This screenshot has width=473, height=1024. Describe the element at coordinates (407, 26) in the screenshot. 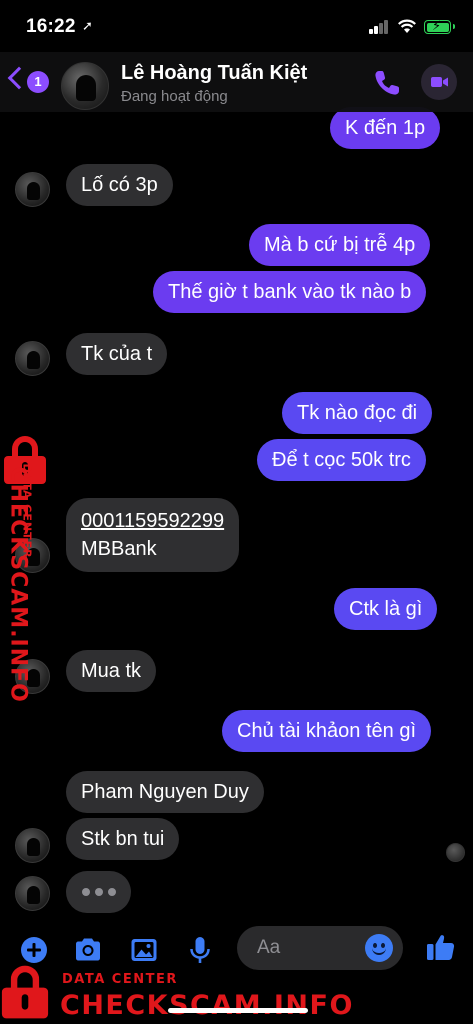

I see `wifi-icon` at that location.